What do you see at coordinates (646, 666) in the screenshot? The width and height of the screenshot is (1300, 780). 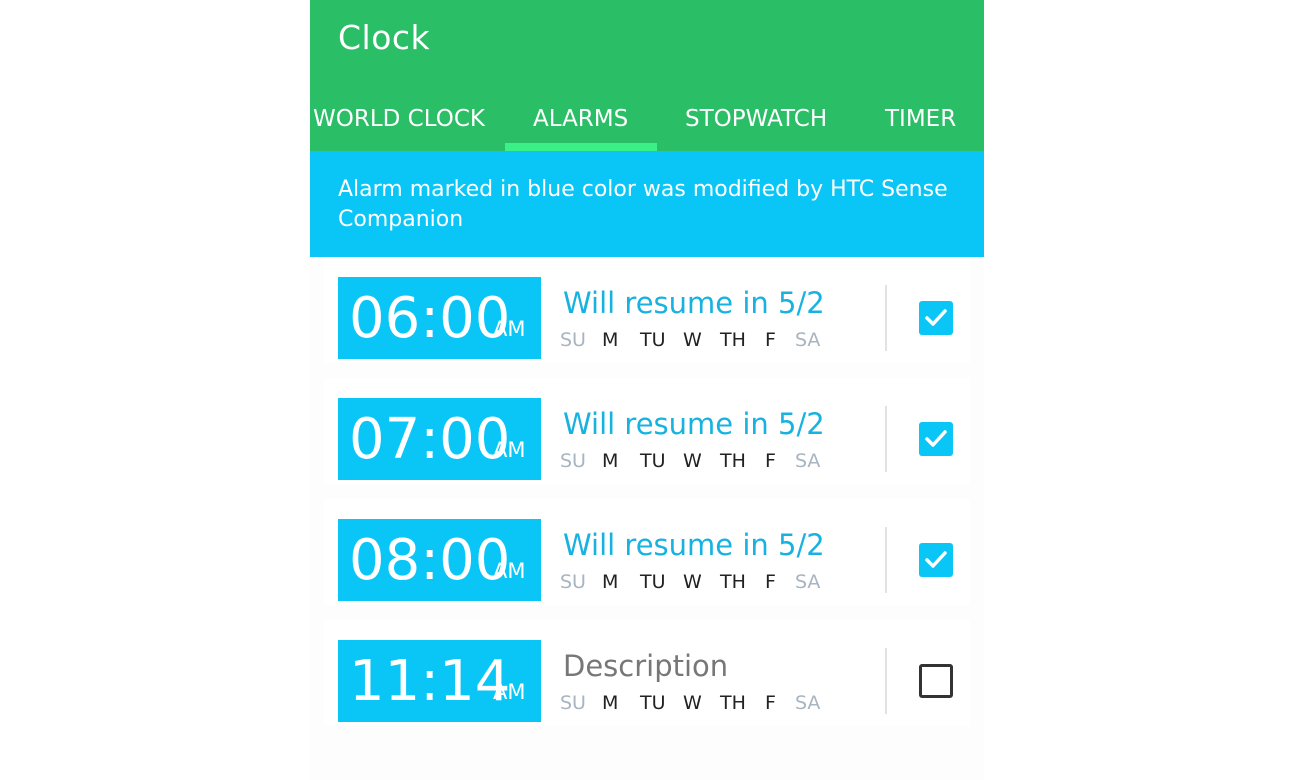 I see `alarm-label: Description` at bounding box center [646, 666].